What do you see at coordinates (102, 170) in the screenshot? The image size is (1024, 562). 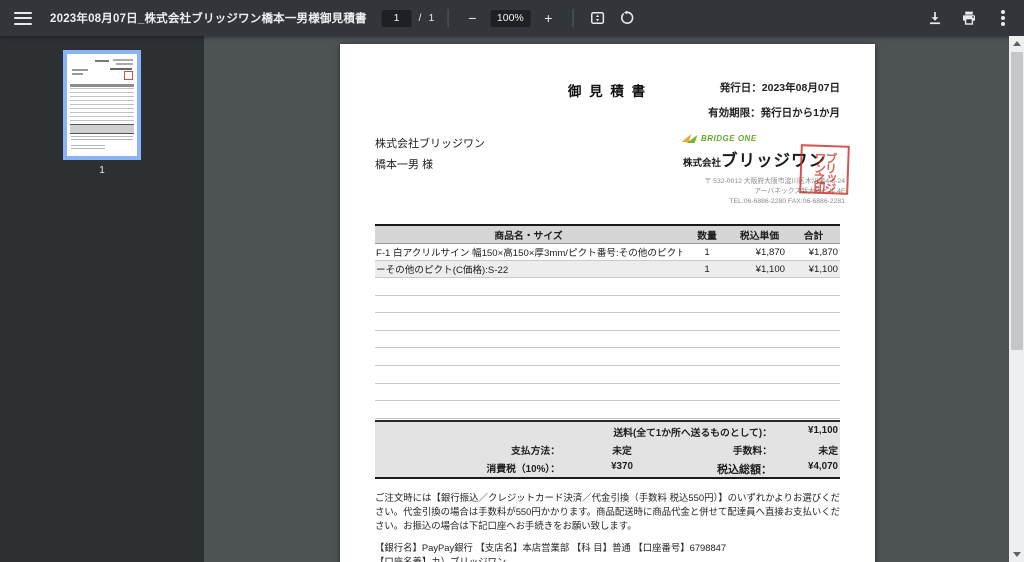 I see `thumbnail-page-number: 1` at bounding box center [102, 170].